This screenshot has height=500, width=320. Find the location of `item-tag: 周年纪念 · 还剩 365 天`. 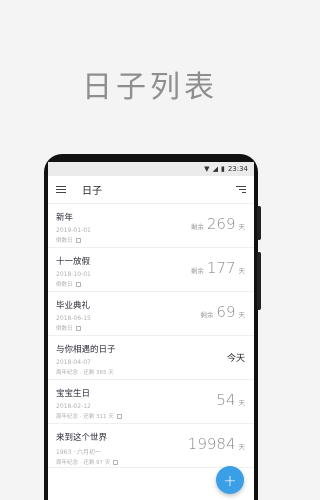

item-tag: 周年纪念 · 还剩 365 天 is located at coordinates (85, 373).